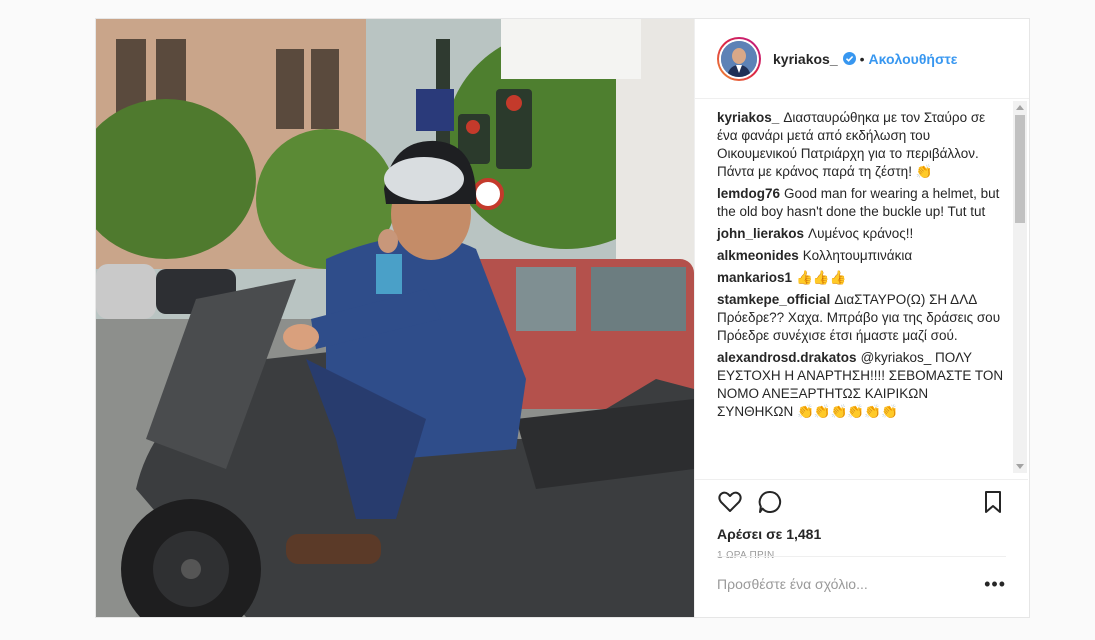 The width and height of the screenshot is (1095, 640). I want to click on scroll-down-arrow-icon, so click(1020, 466).